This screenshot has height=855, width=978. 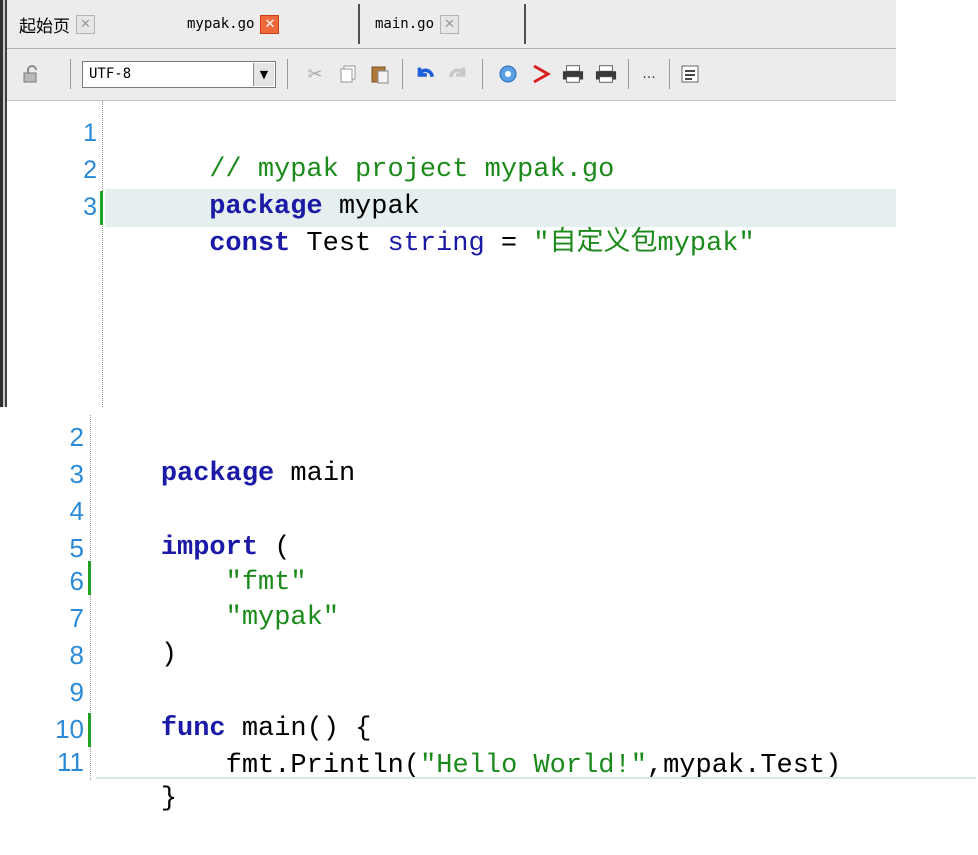 I want to click on line-number: 7, so click(x=76, y=618).